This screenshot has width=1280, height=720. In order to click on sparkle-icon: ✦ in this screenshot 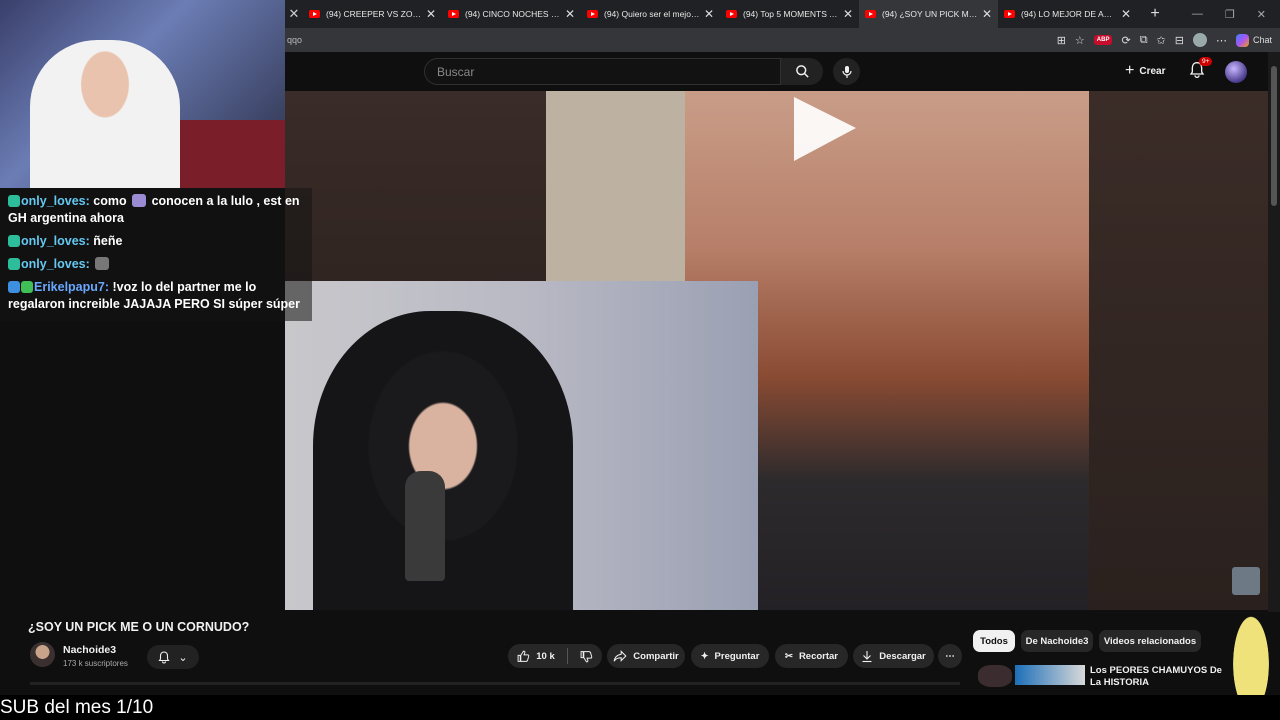, I will do `click(704, 656)`.